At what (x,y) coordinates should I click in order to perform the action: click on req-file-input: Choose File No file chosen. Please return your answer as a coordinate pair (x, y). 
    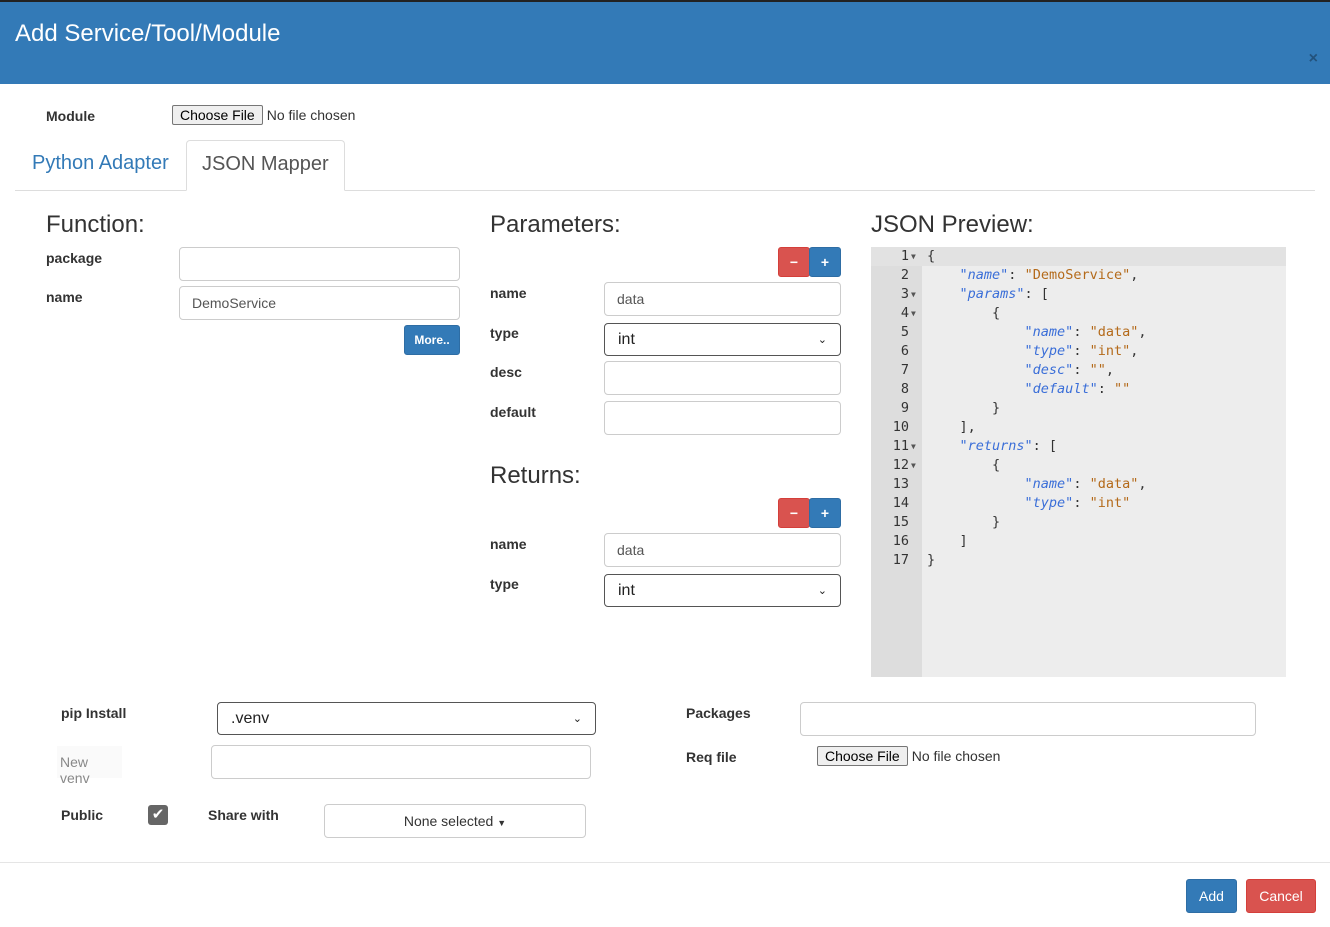
    Looking at the image, I should click on (908, 756).